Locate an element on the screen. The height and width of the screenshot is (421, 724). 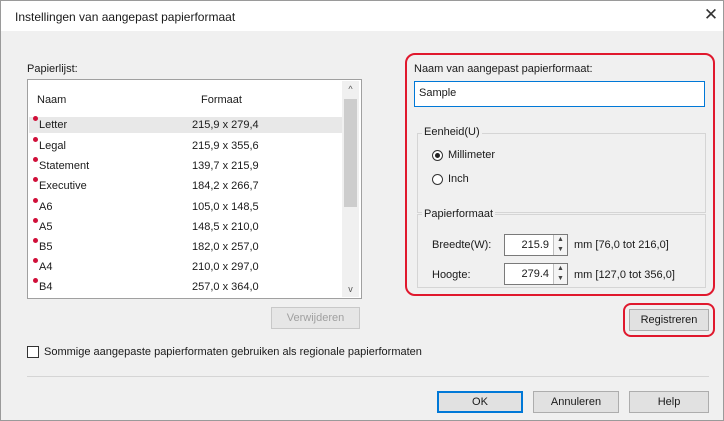
column-header-size: Formaat is located at coordinates (221, 100).